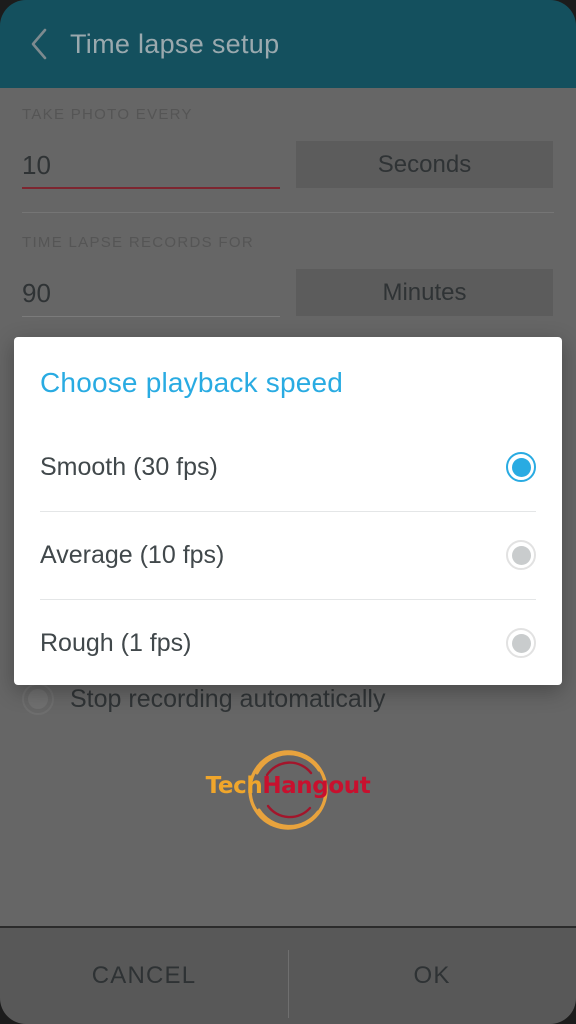 This screenshot has width=576, height=1024. What do you see at coordinates (228, 698) in the screenshot?
I see `stop-recording-label: Stop recording automatically` at bounding box center [228, 698].